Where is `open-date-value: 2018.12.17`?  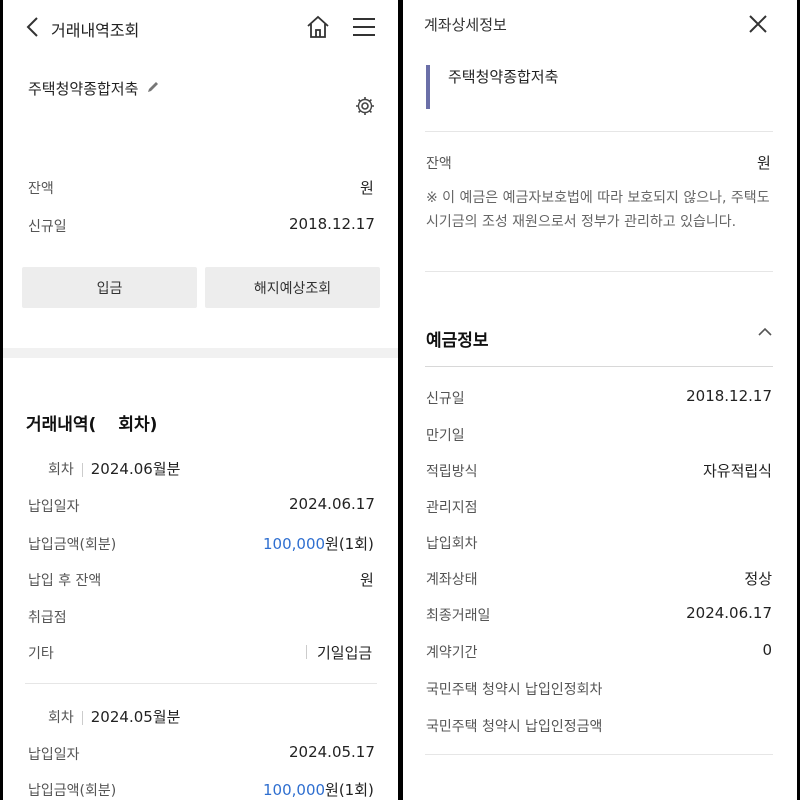 open-date-value: 2018.12.17 is located at coordinates (332, 224).